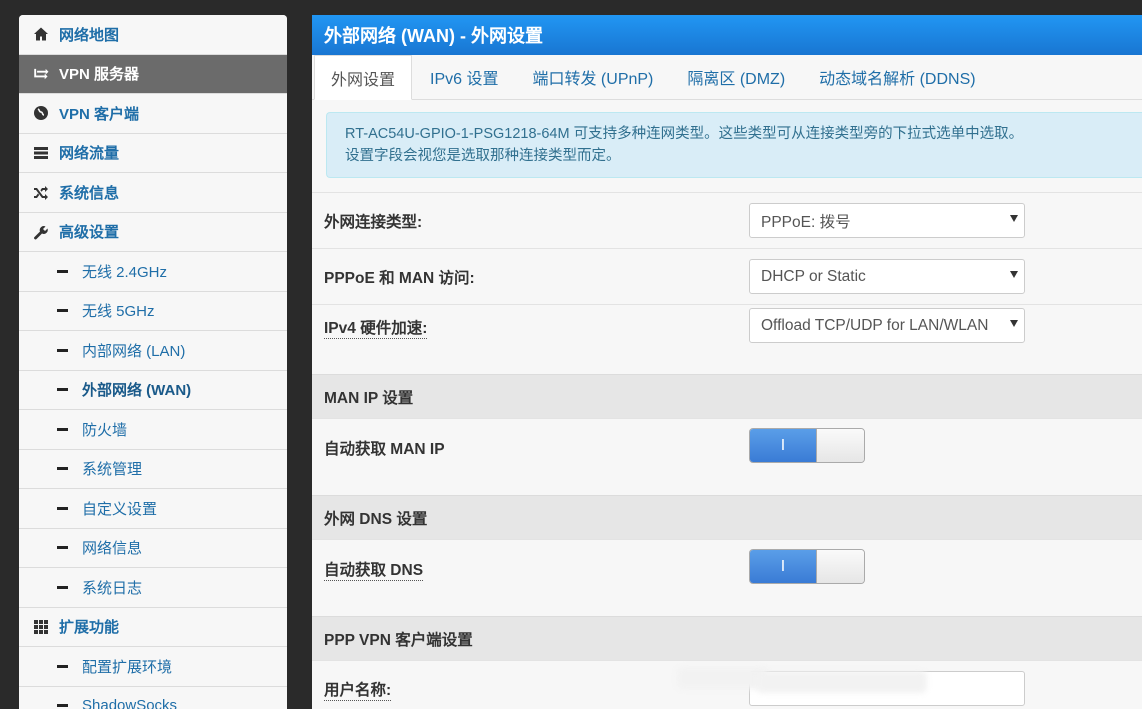 The height and width of the screenshot is (709, 1142). What do you see at coordinates (89, 35) in the screenshot?
I see `sidebar-item-label: 网络地图` at bounding box center [89, 35].